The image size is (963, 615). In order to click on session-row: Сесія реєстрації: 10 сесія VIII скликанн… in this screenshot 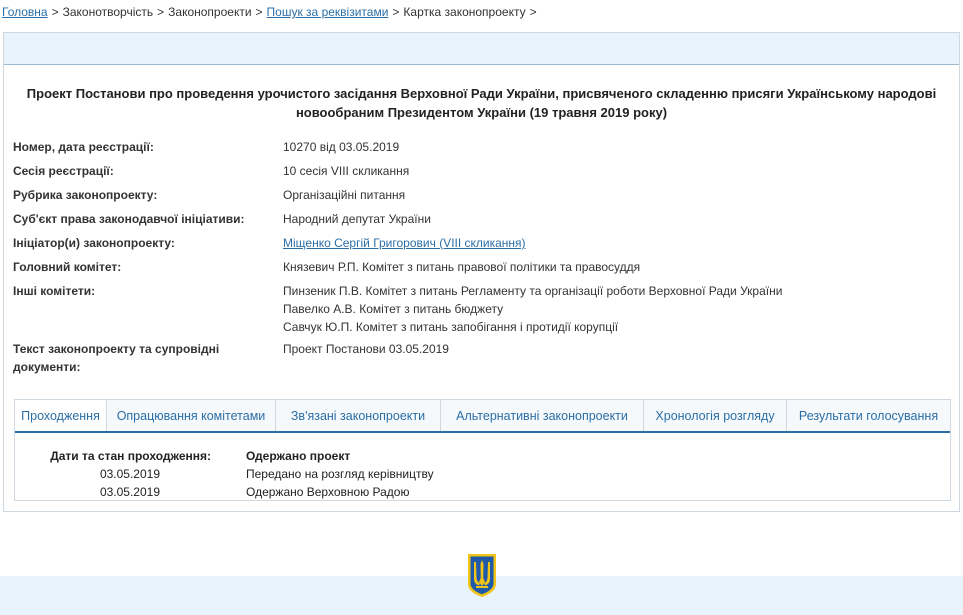, I will do `click(478, 171)`.